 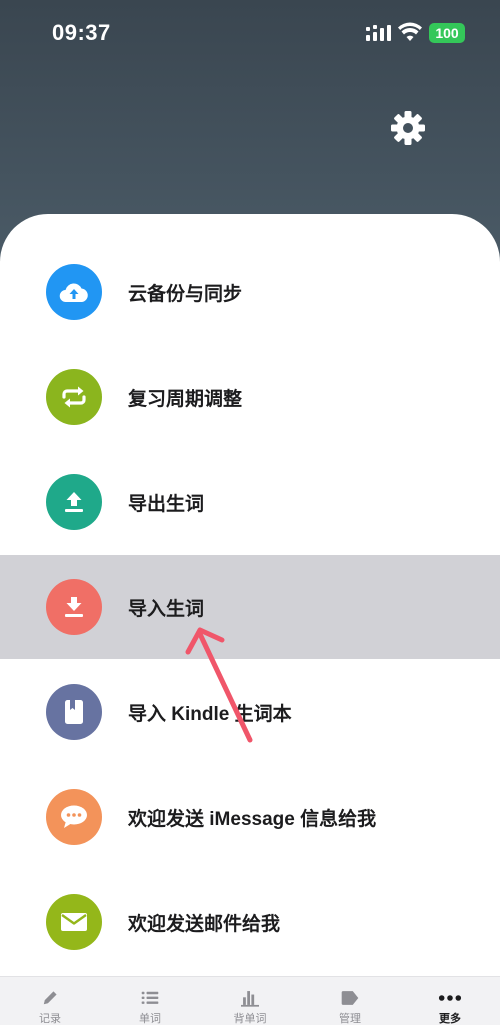 I want to click on list-icon, so click(x=150, y=997).